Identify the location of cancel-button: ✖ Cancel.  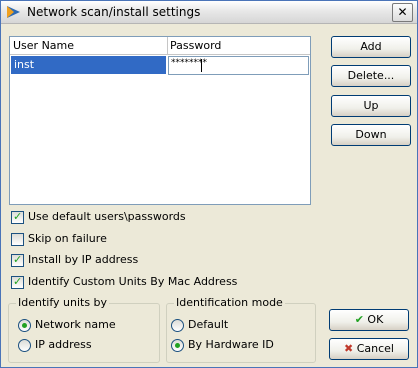
(369, 349).